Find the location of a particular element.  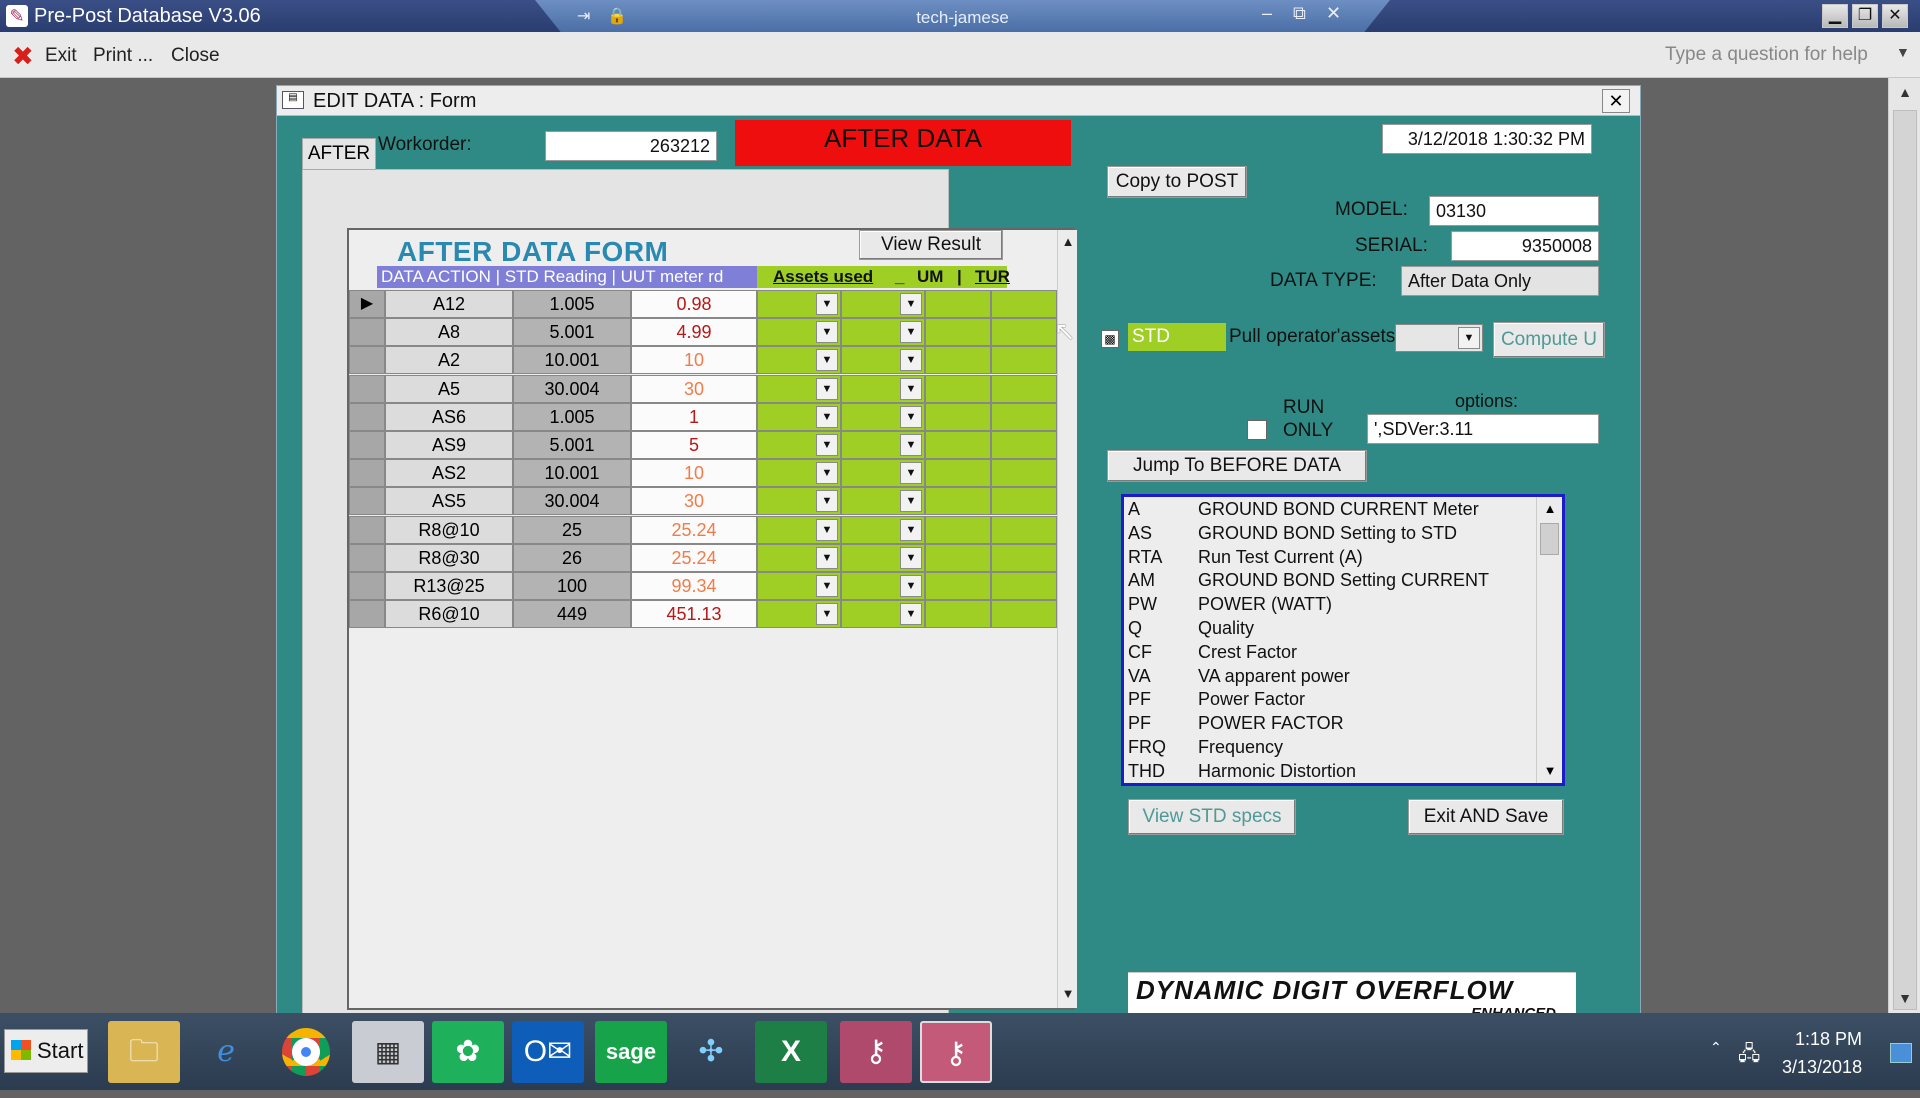

list-item: PF POWER FACTOR is located at coordinates (1330, 725).